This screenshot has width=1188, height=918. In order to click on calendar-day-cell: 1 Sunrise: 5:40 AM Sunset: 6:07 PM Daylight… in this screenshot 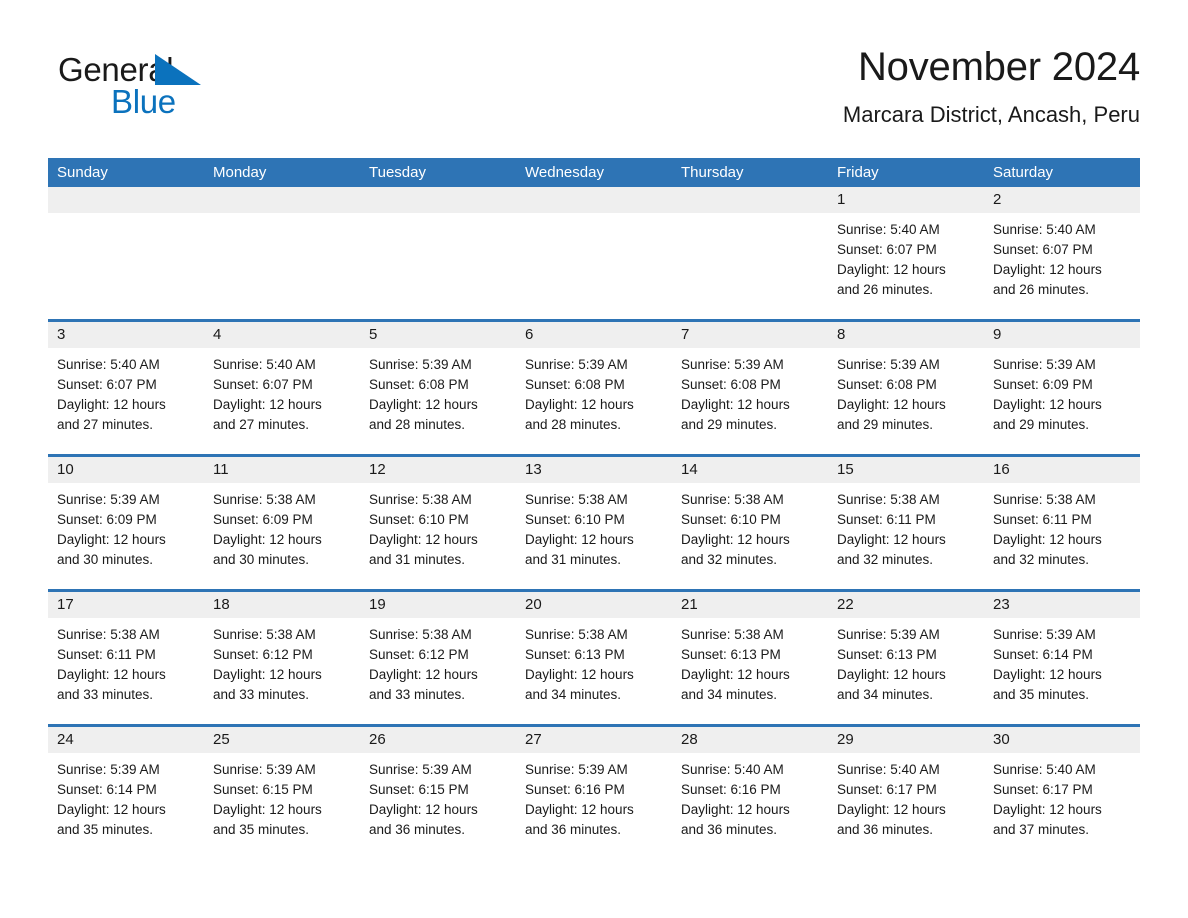, I will do `click(906, 253)`.